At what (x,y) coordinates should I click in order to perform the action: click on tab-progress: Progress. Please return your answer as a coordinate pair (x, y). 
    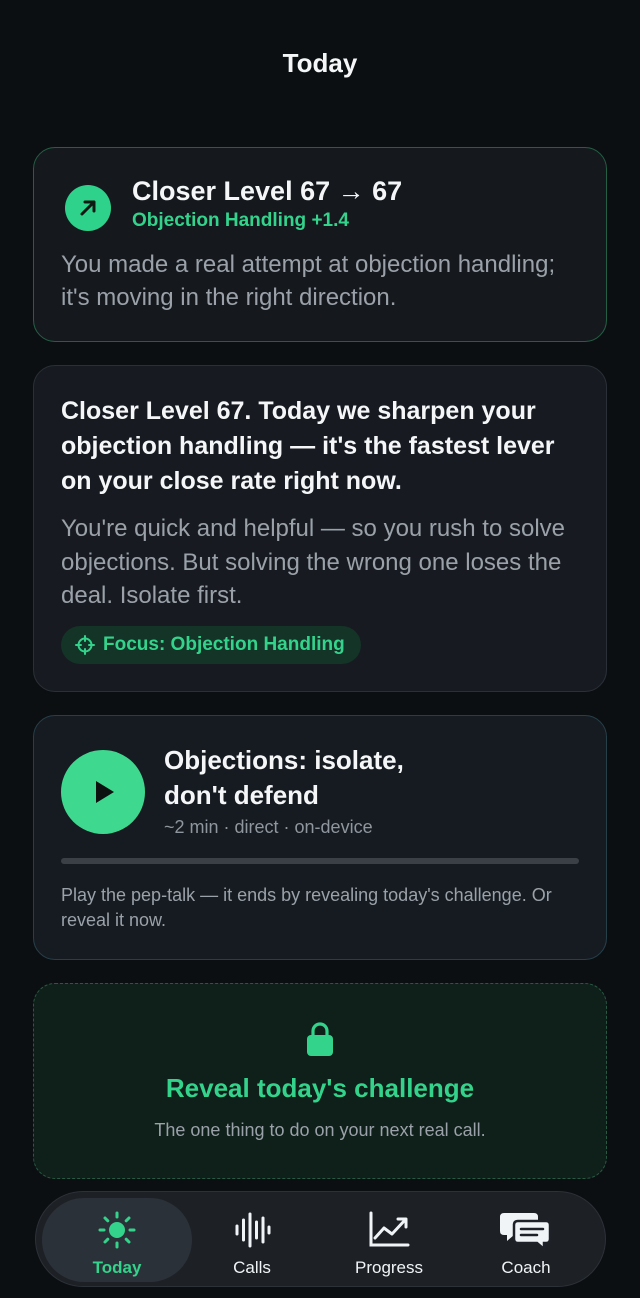
    Looking at the image, I should click on (389, 1240).